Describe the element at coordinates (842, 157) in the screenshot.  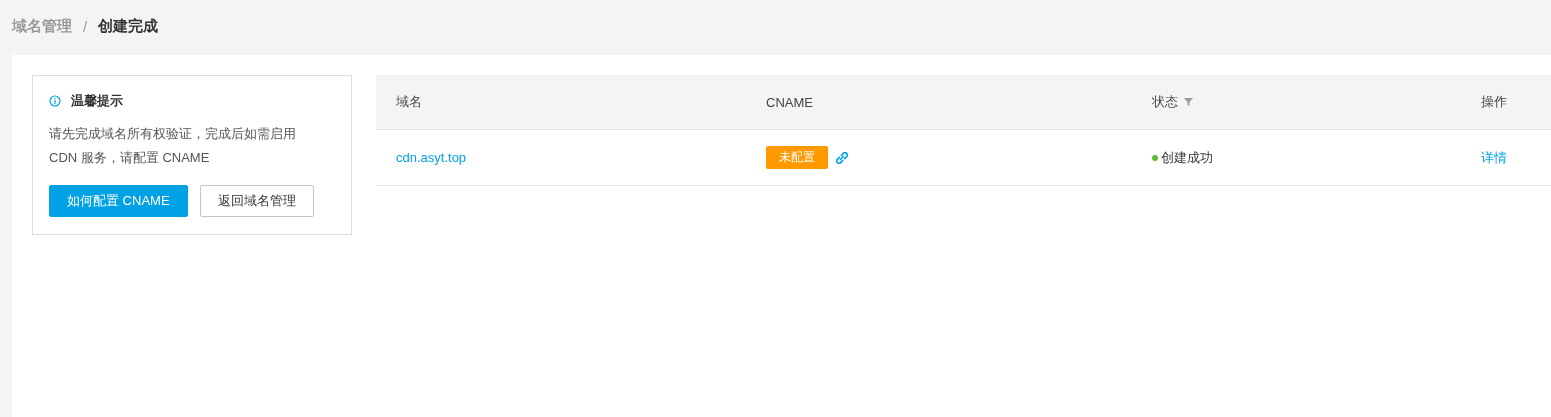
I see `link-icon` at that location.